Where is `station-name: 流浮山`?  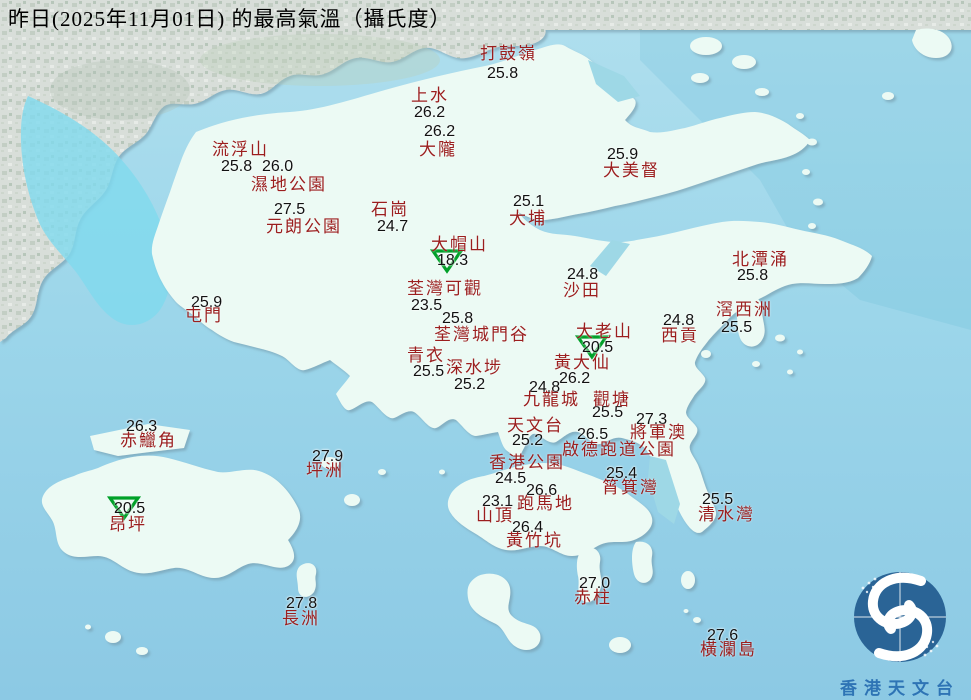 station-name: 流浮山 is located at coordinates (240, 149).